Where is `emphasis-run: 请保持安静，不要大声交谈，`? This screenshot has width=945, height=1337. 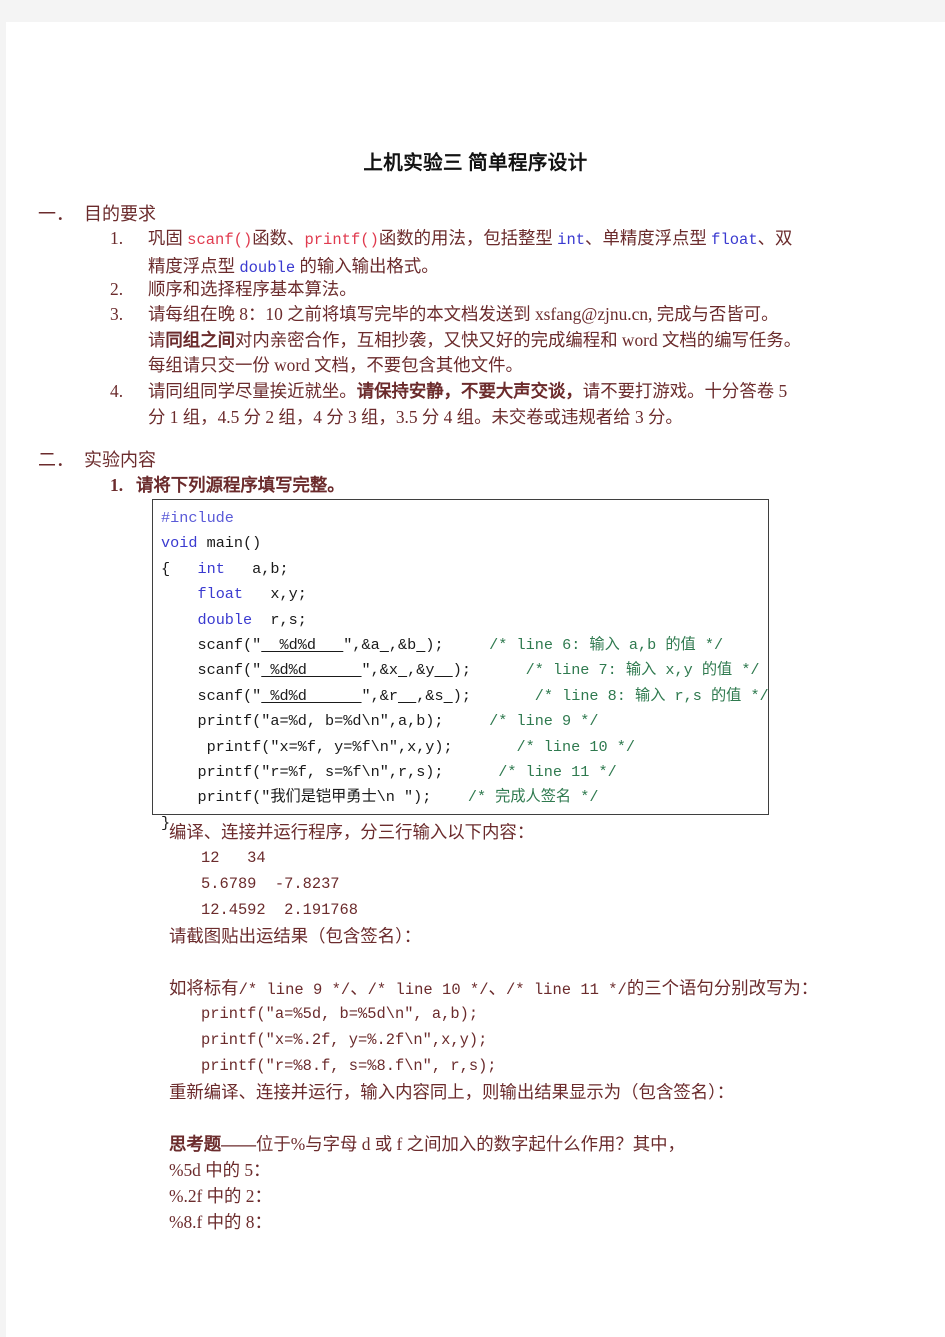 emphasis-run: 请保持安静，不要大声交谈， is located at coordinates (469, 391).